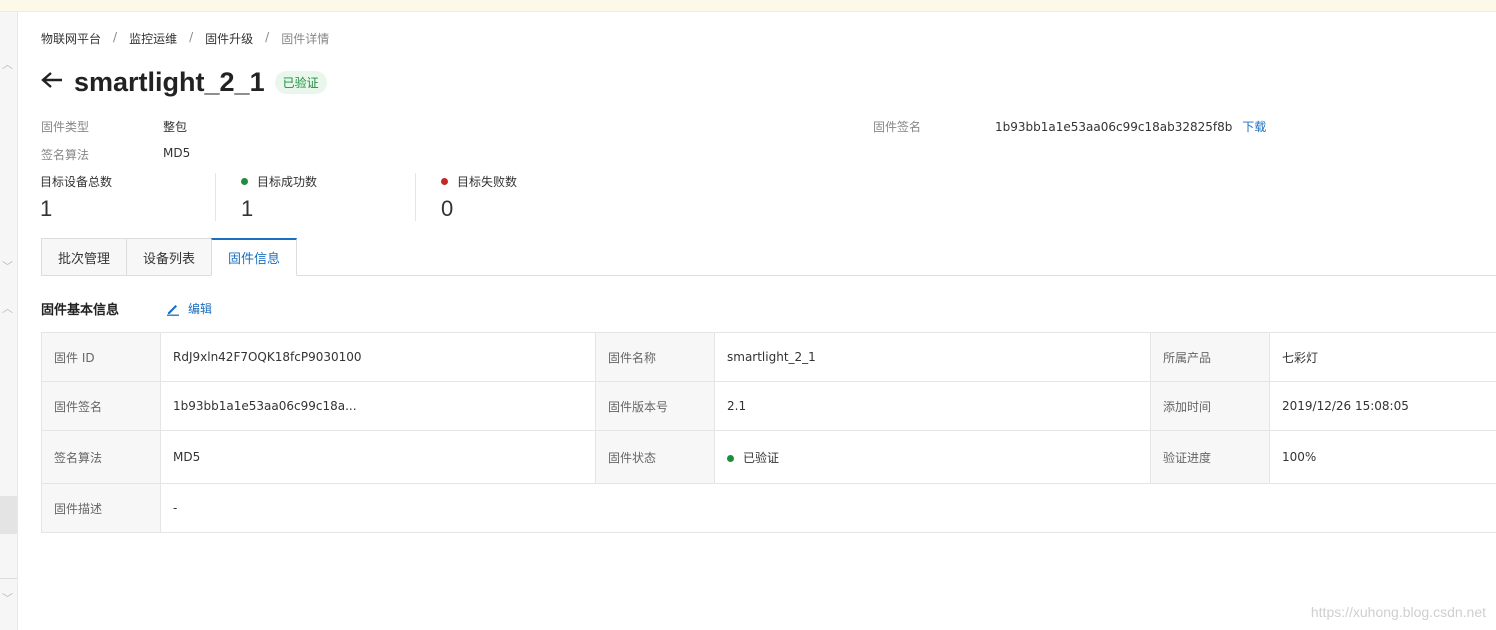 This screenshot has width=1496, height=630. Describe the element at coordinates (9, 321) in the screenshot. I see `left-sidebar: ︿ ﹀ ︿ ﹀` at that location.